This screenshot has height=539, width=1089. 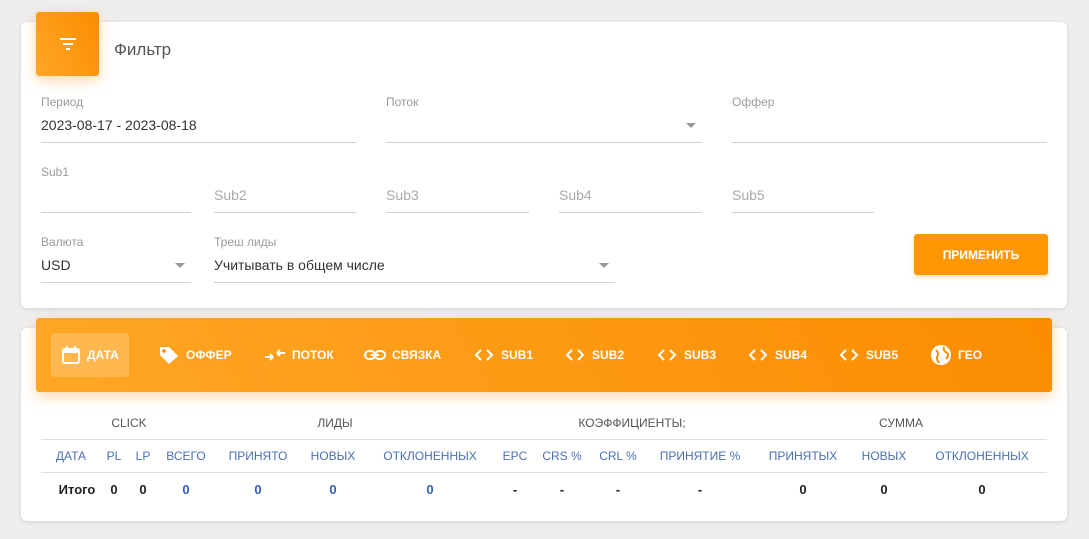 What do you see at coordinates (981, 254) in the screenshot?
I see `apply-button: ПРИМЕНИТЬ` at bounding box center [981, 254].